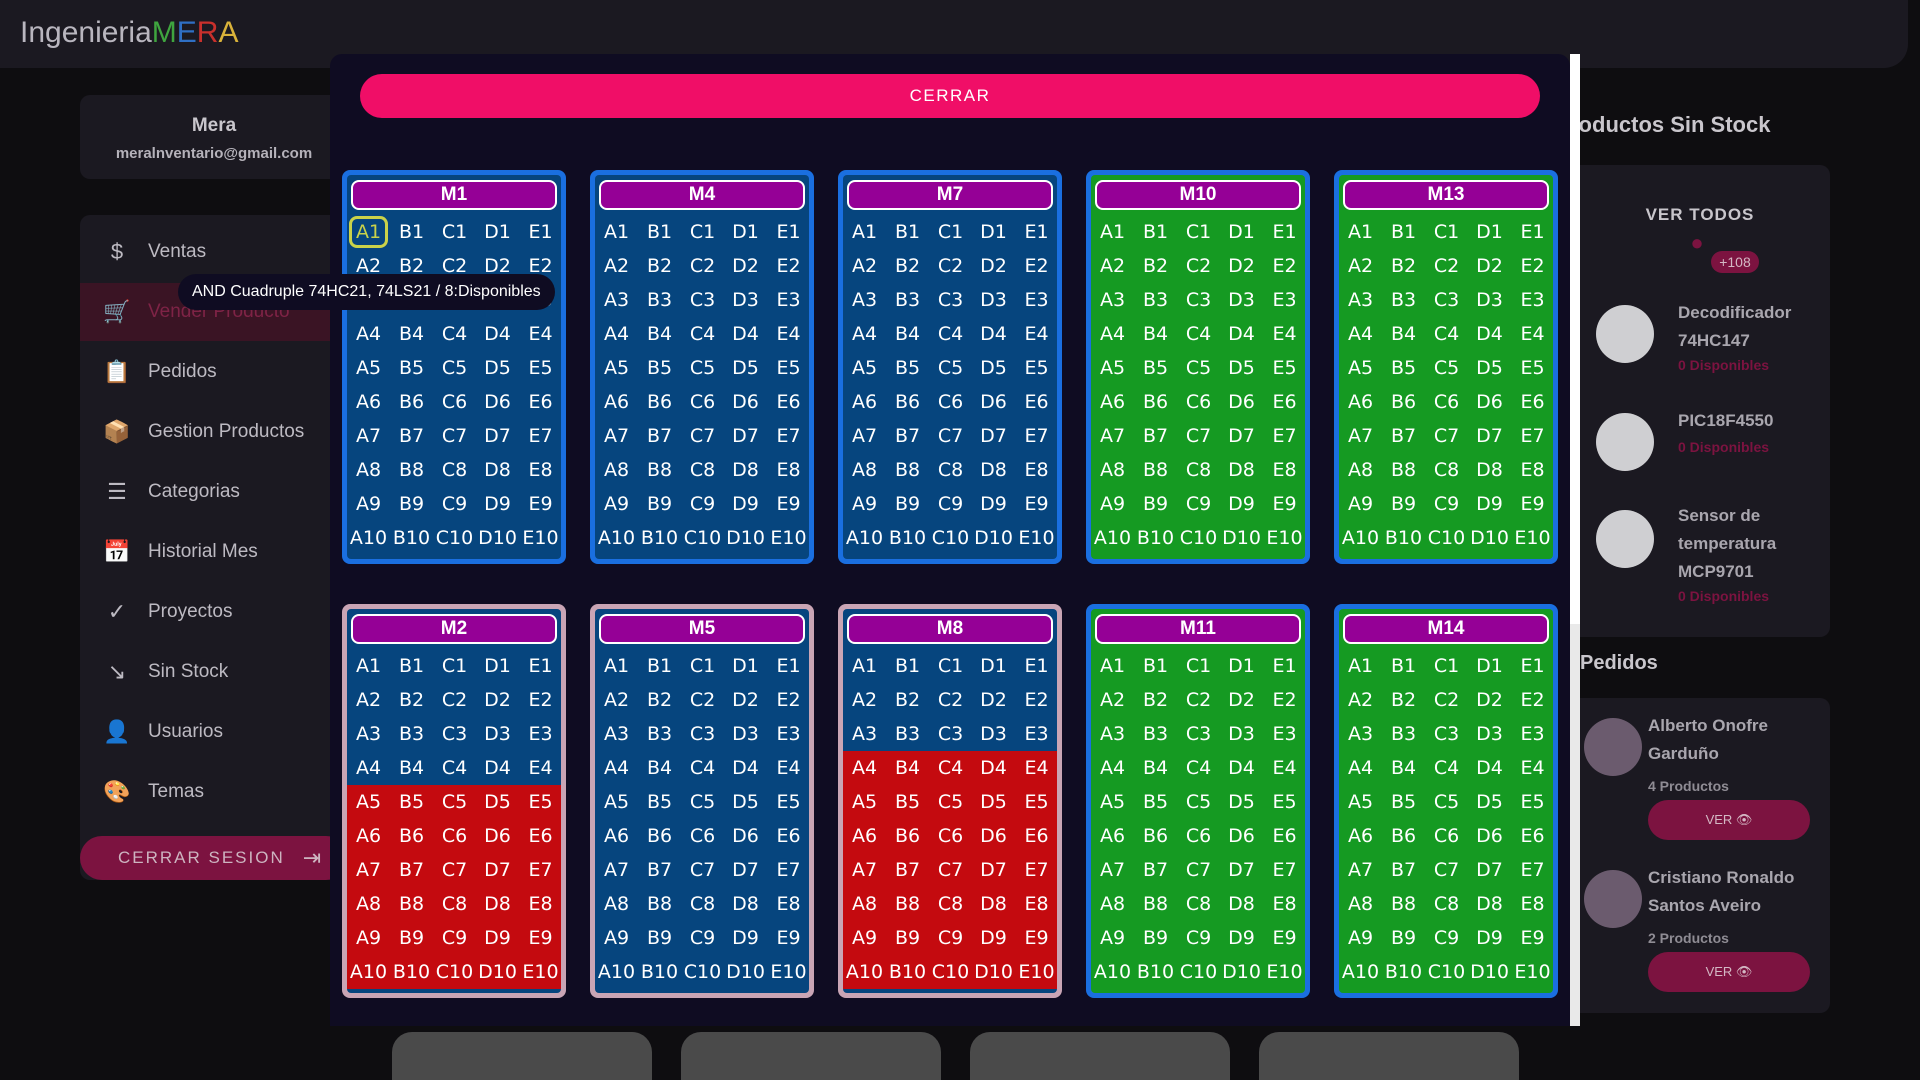  I want to click on slot-d2: D2, so click(1241, 700).